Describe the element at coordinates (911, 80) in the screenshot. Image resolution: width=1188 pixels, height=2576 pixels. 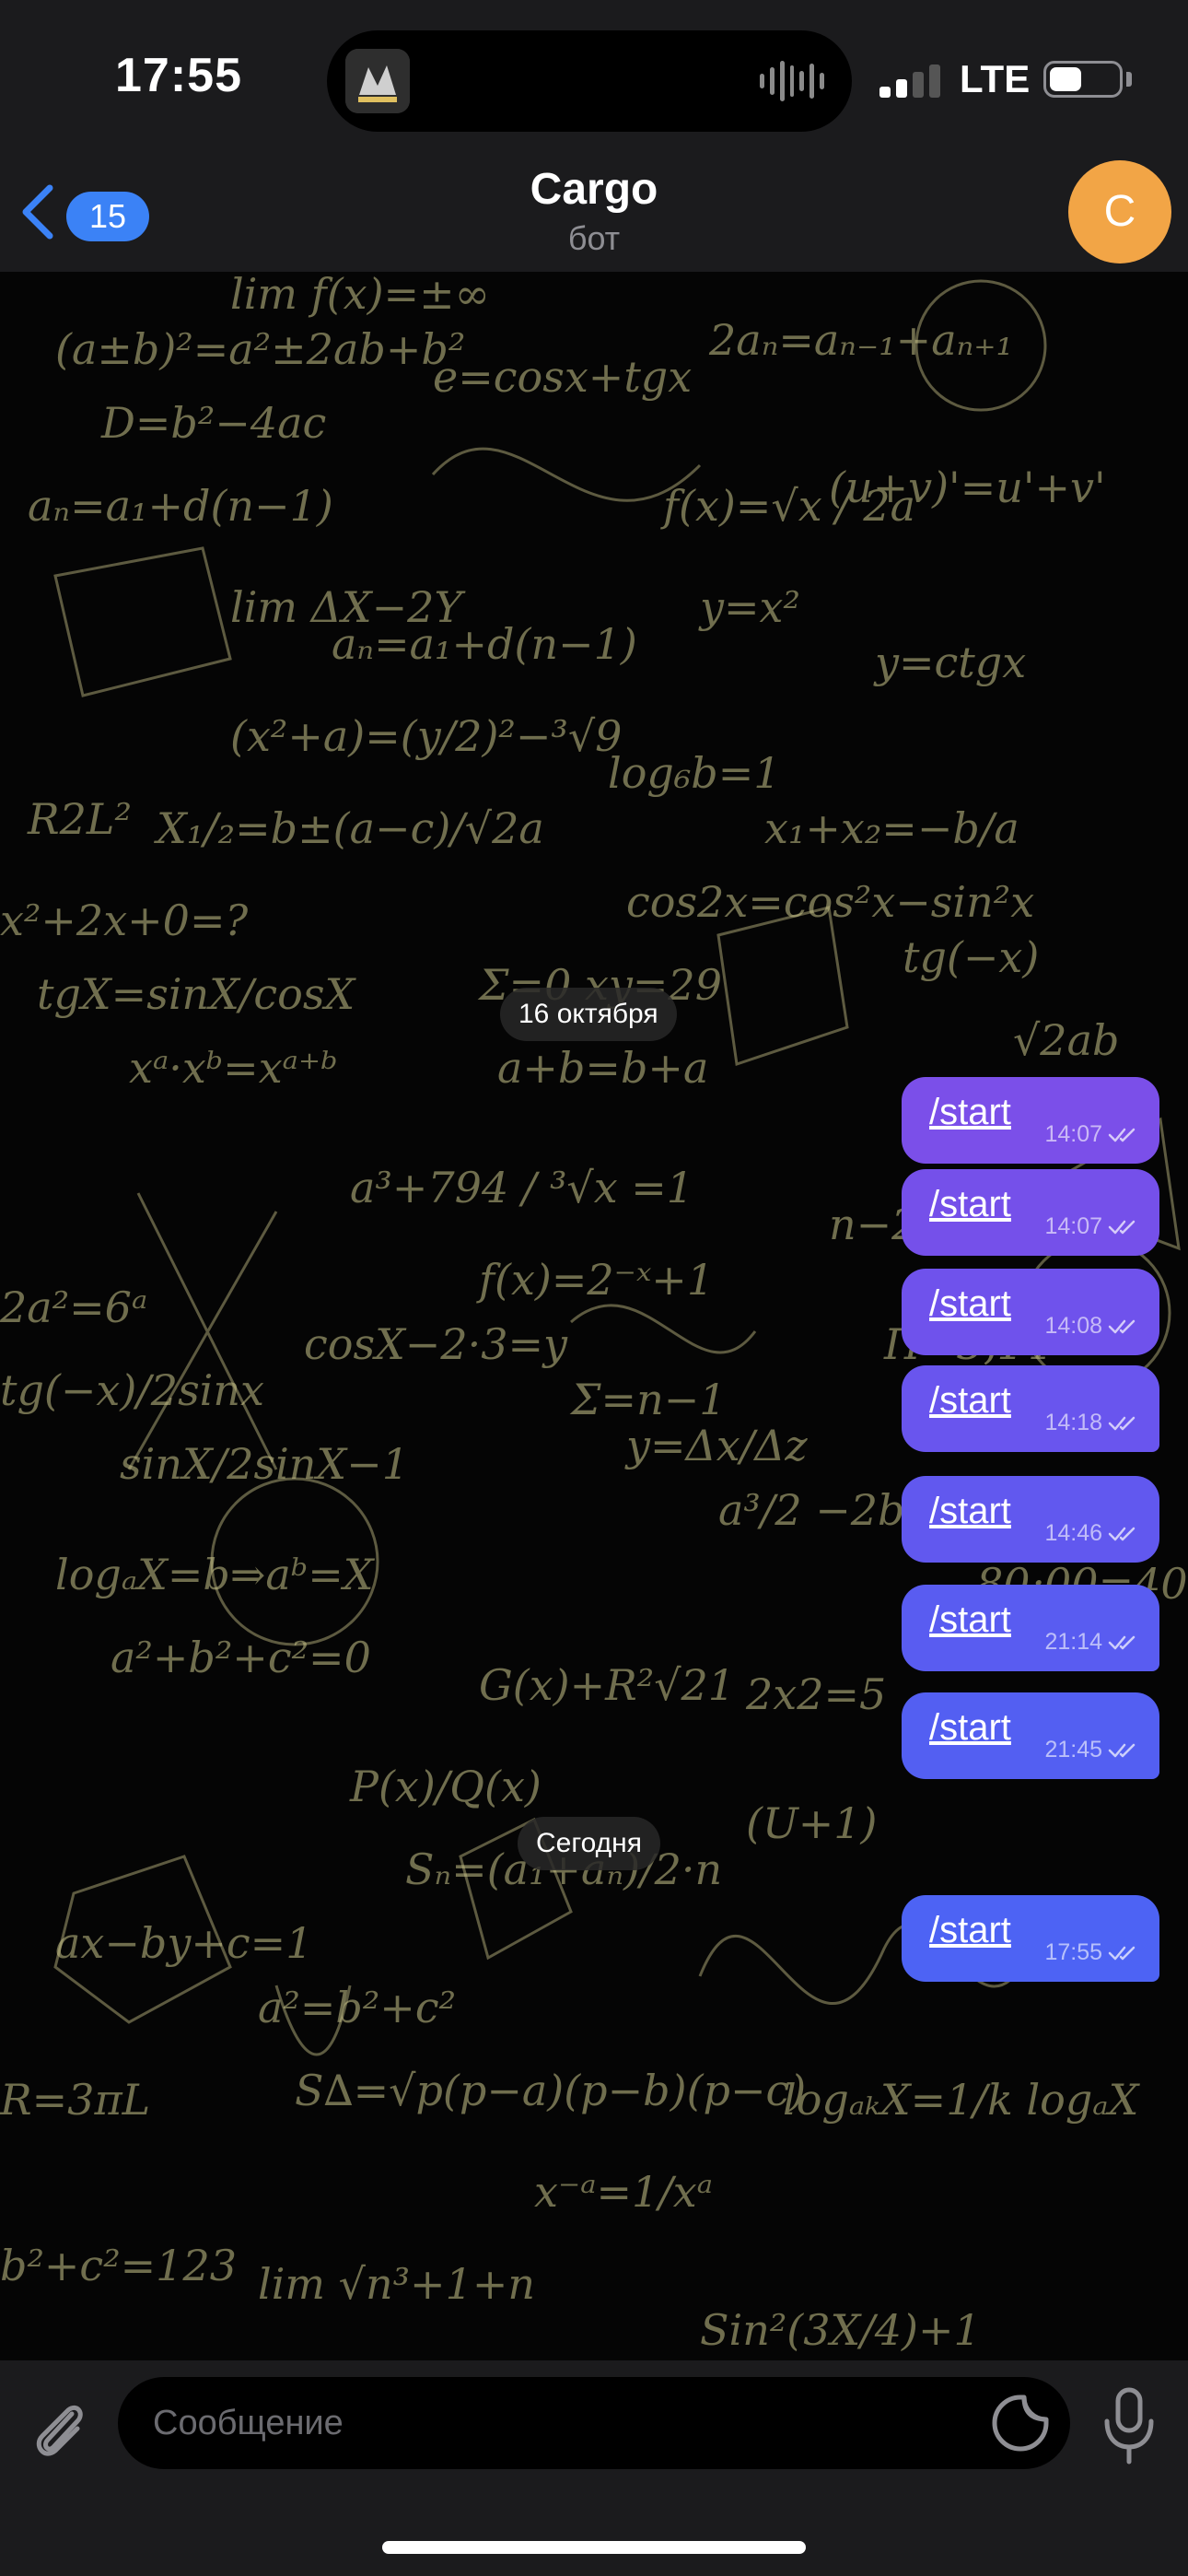
I see `cellular-signal-icon` at that location.